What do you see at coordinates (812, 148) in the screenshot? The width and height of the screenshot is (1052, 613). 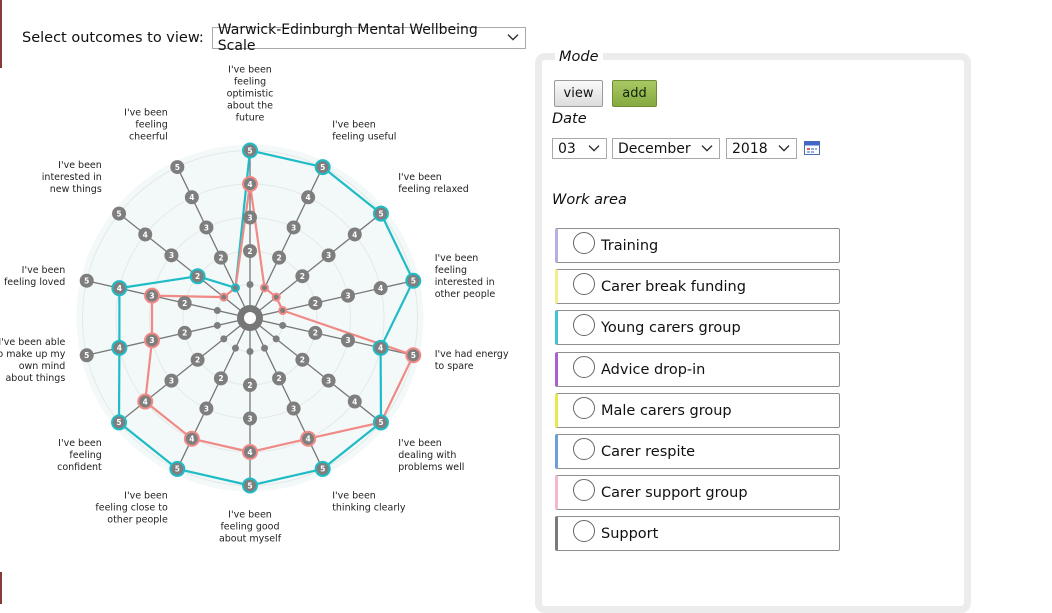 I see `calendar-icon` at bounding box center [812, 148].